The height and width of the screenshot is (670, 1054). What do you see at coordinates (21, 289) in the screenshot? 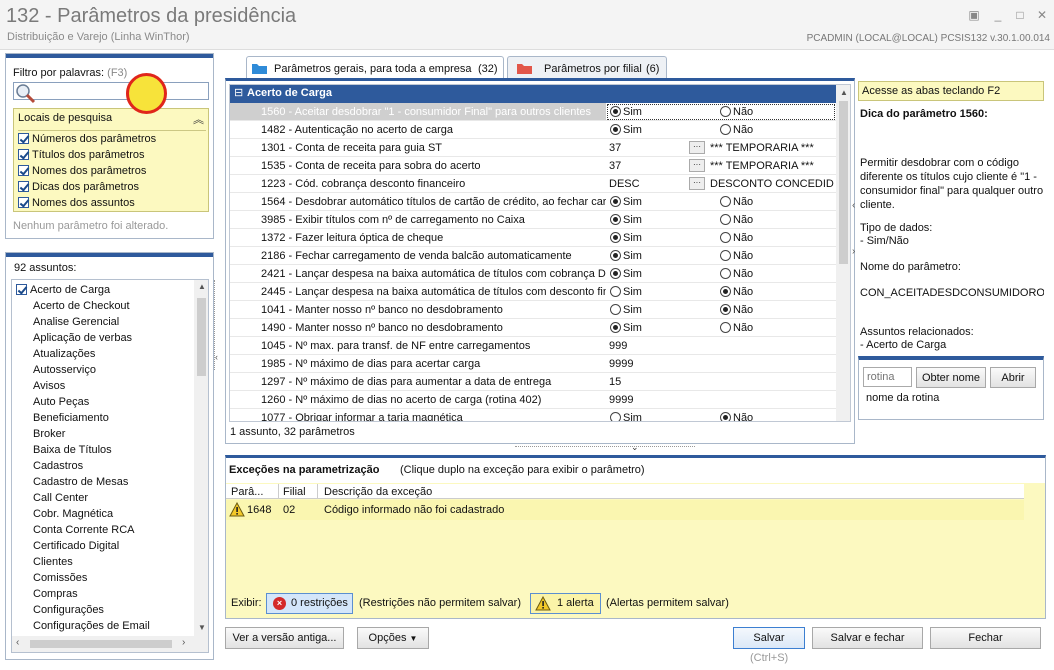
I see `subject-checkbox` at bounding box center [21, 289].